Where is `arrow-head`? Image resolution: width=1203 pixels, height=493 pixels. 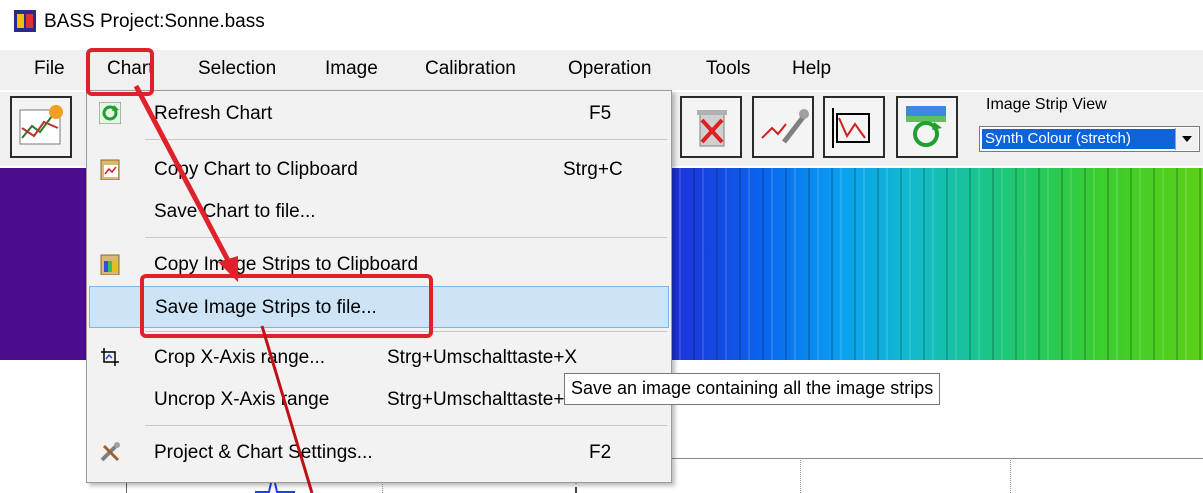
arrow-head is located at coordinates (228, 269).